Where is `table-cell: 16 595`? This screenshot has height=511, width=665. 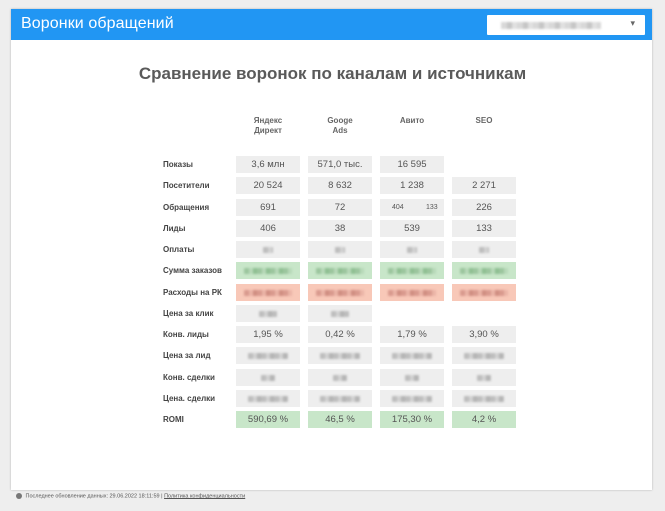
table-cell: 16 595 is located at coordinates (412, 164).